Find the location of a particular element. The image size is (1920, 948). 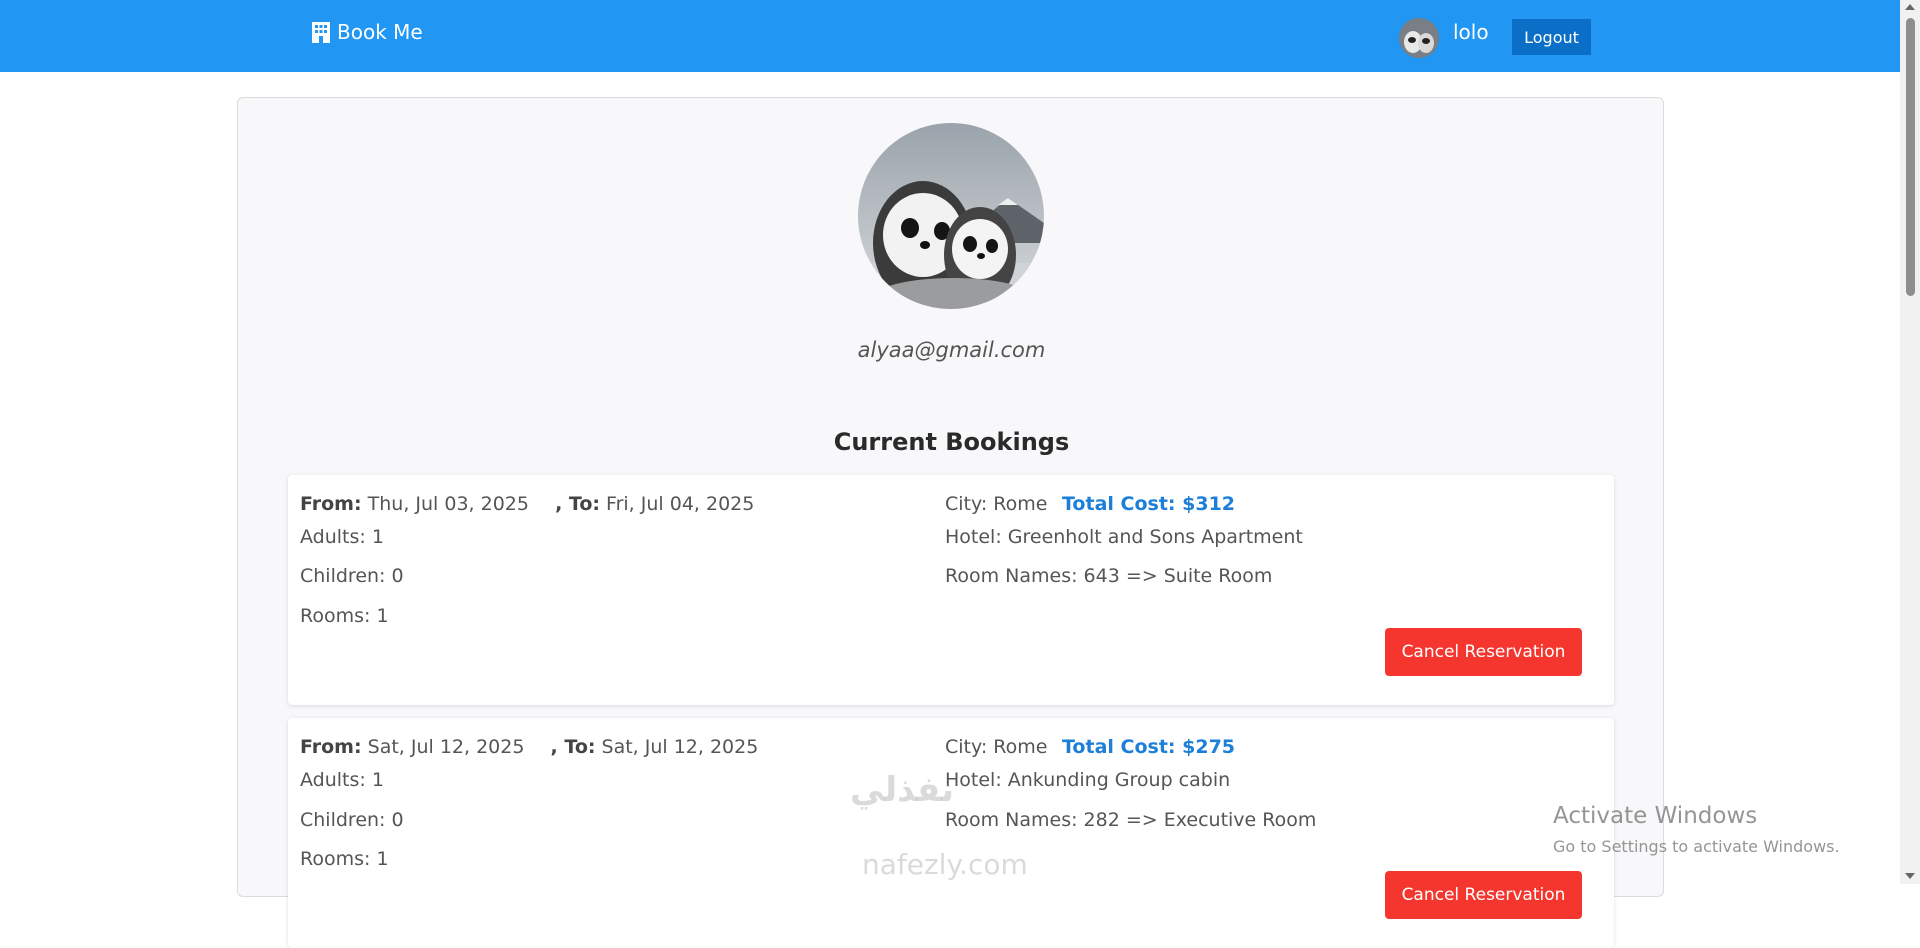

hotel-name: Hotel: Ankunding Group cabin is located at coordinates (1088, 780).